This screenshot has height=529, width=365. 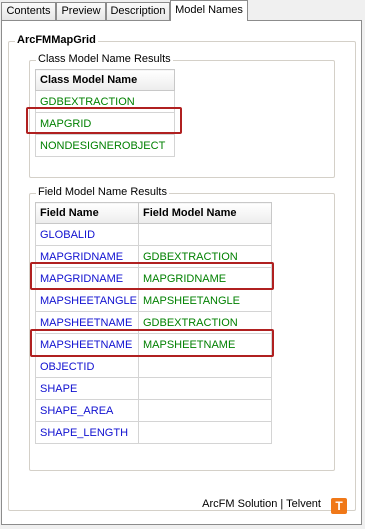 What do you see at coordinates (87, 366) in the screenshot?
I see `field-name-cell: OBJECTID` at bounding box center [87, 366].